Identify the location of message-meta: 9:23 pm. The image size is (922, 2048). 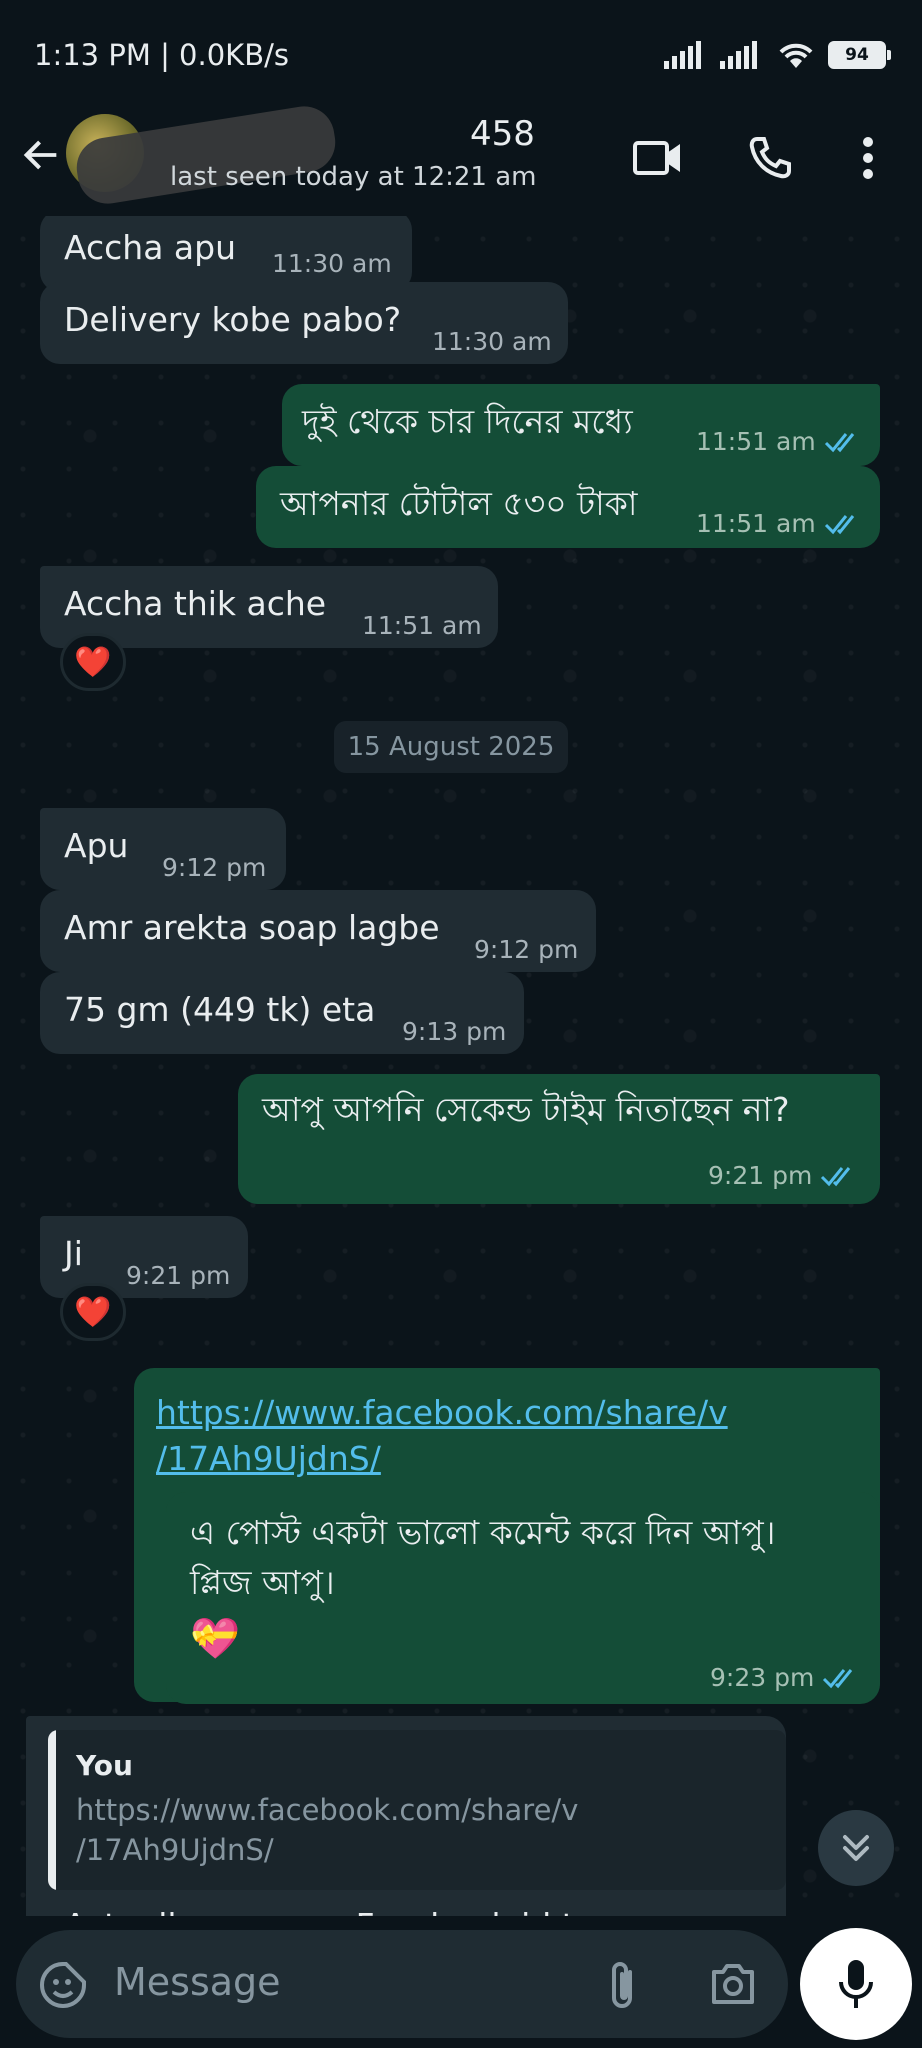
(785, 1678).